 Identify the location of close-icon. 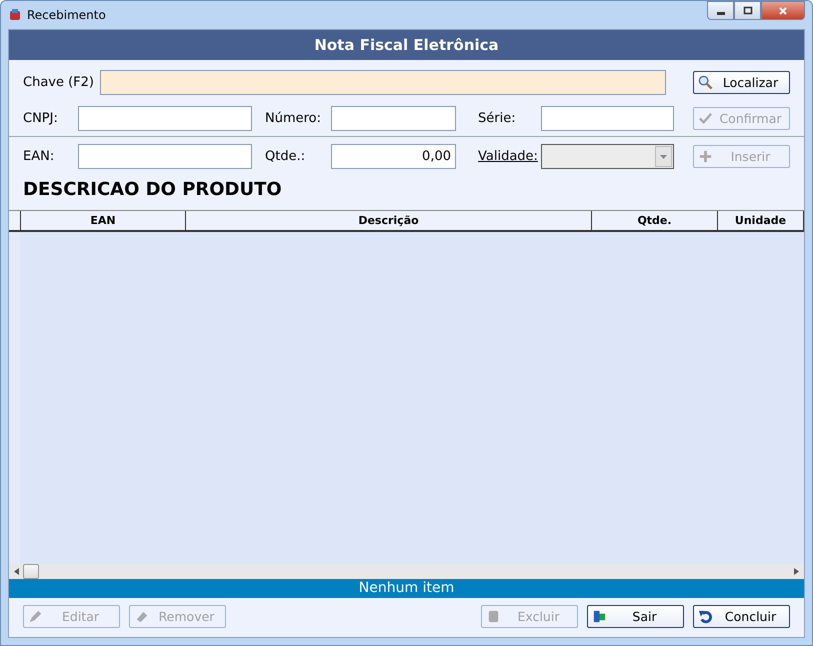
(783, 11).